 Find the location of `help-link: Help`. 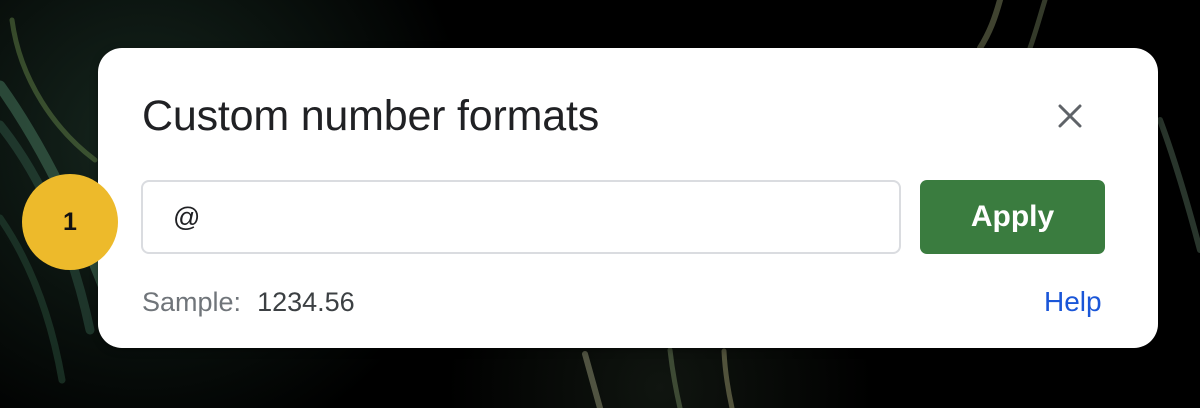

help-link: Help is located at coordinates (1073, 302).